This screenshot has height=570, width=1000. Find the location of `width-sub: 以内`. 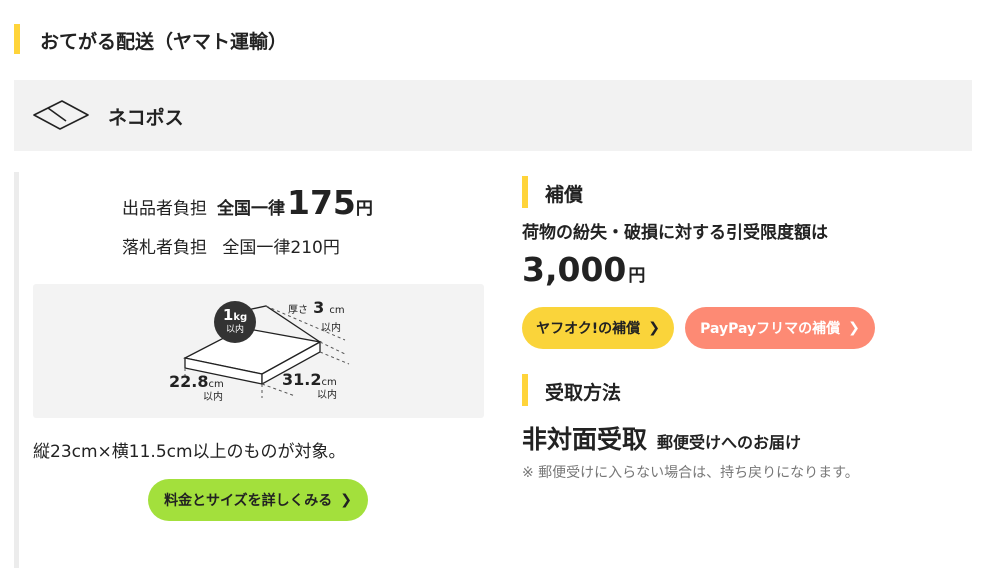

width-sub: 以内 is located at coordinates (213, 397).